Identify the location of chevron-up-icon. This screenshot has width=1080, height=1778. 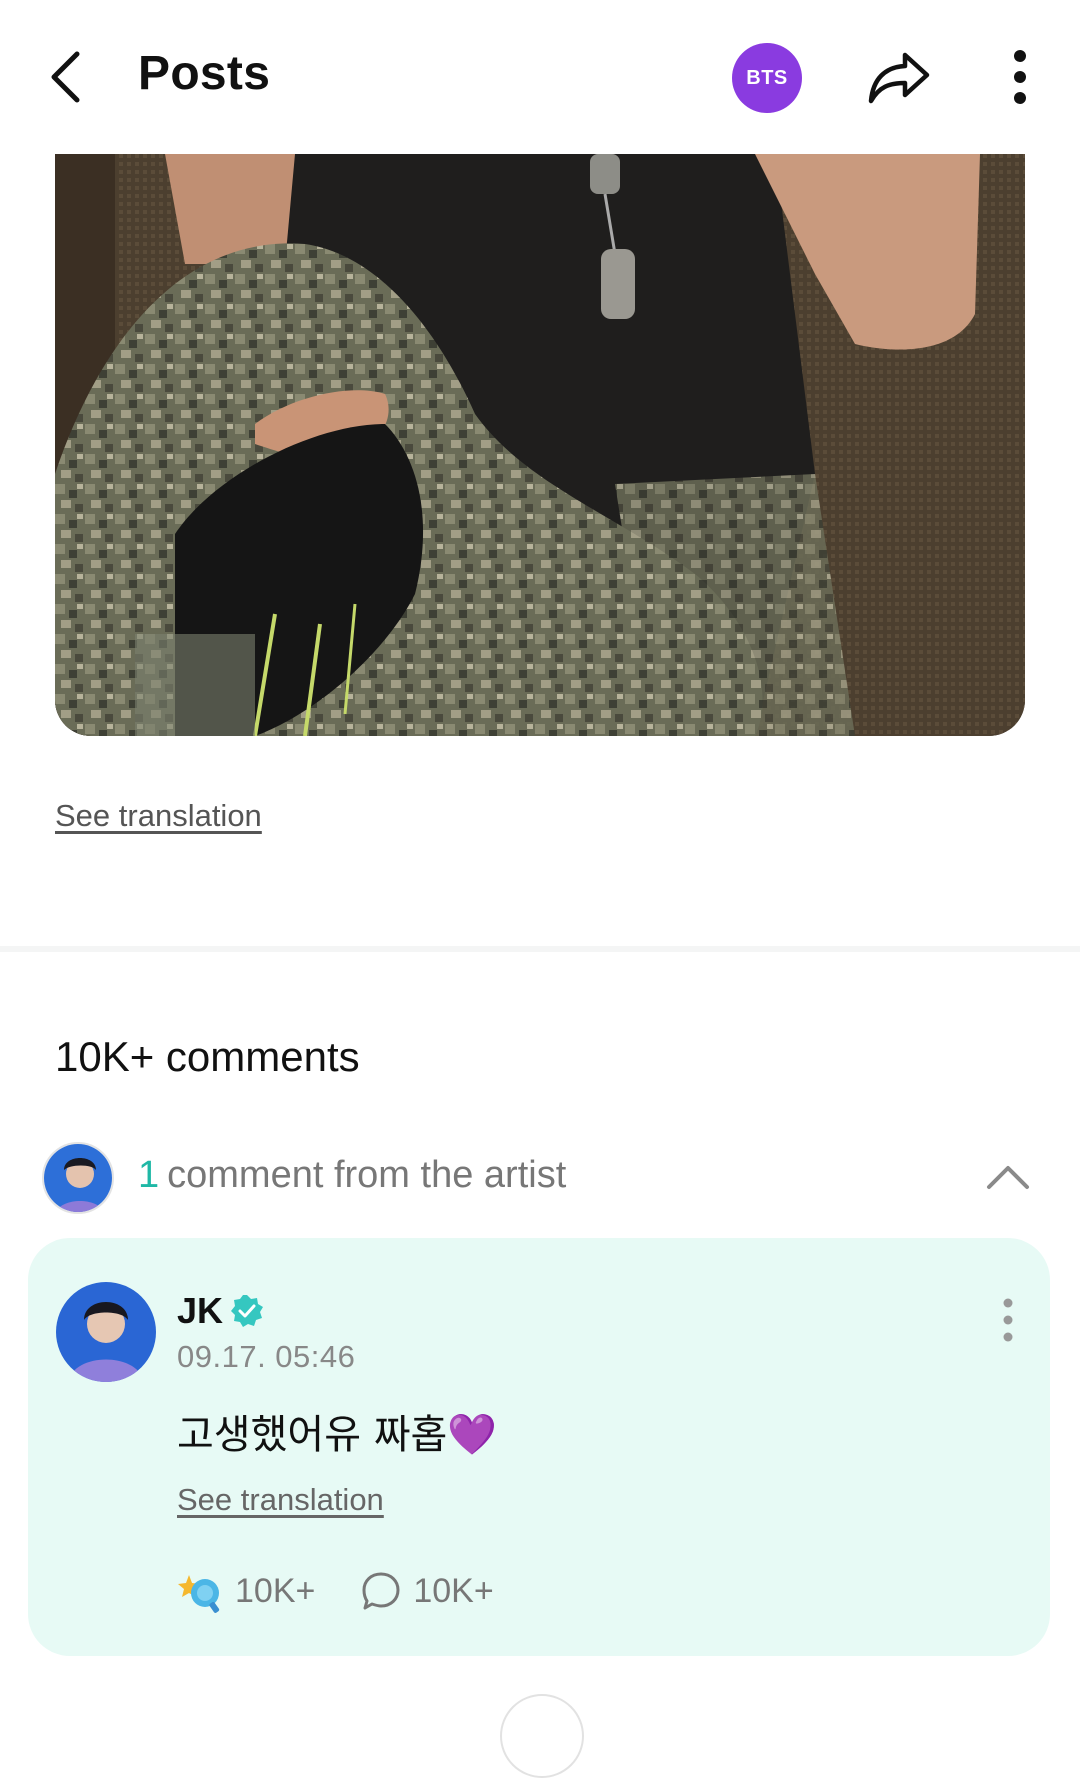
(1008, 1177).